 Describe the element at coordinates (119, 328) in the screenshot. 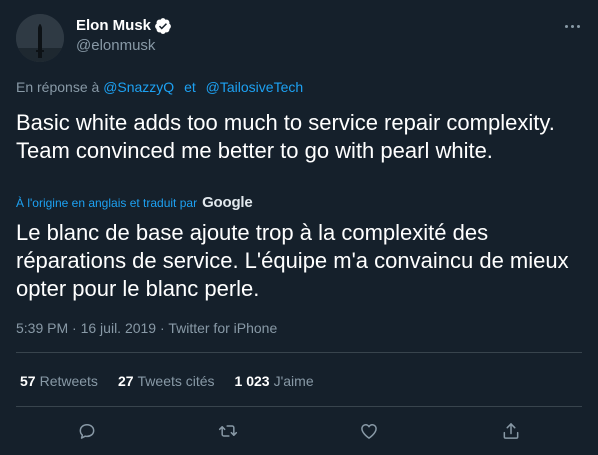

I see `tweet-date: 16 juil. 2019` at that location.